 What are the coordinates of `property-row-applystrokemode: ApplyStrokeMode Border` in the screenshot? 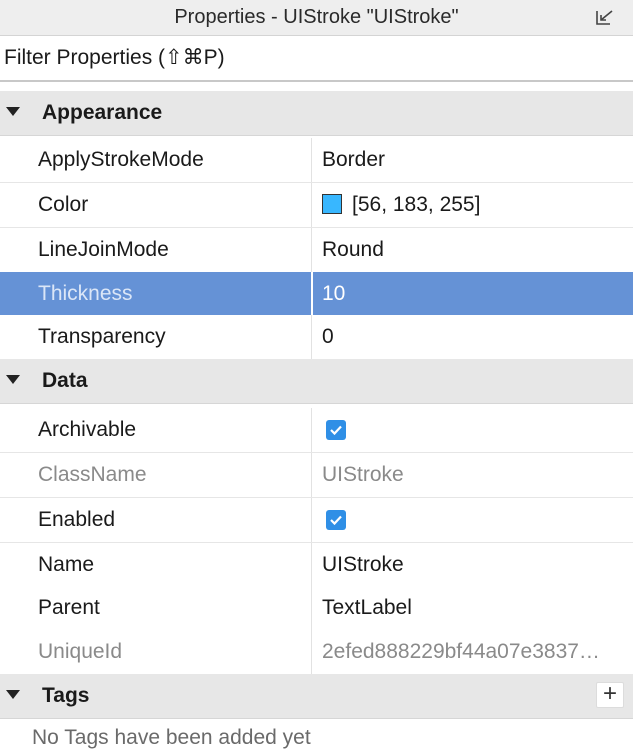 It's located at (316, 160).